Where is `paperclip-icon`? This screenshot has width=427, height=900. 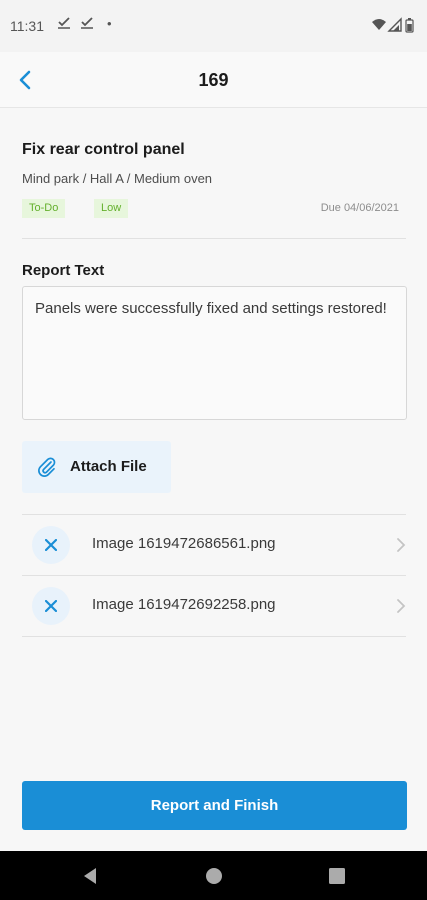
paperclip-icon is located at coordinates (47, 467).